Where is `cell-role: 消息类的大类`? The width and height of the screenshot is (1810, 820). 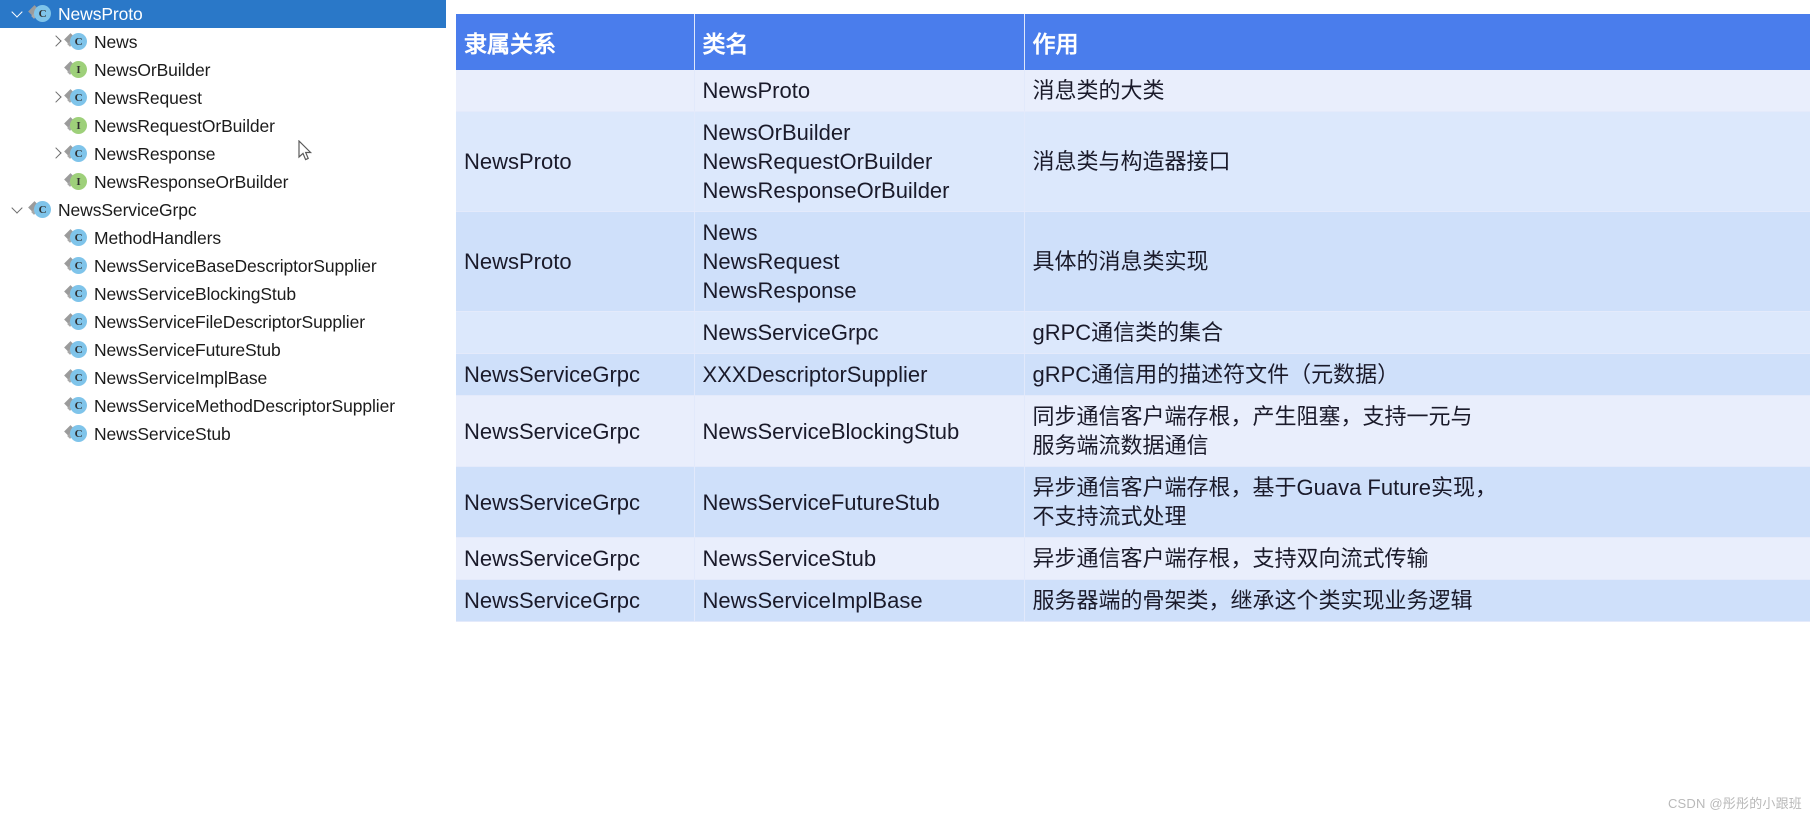
cell-role: 消息类的大类 is located at coordinates (1417, 91).